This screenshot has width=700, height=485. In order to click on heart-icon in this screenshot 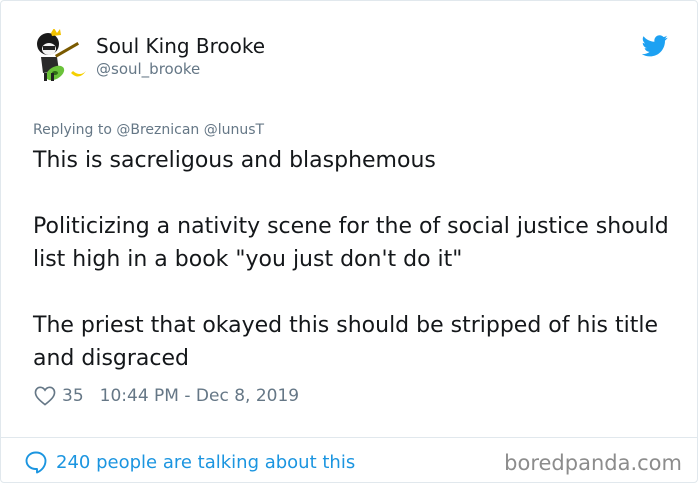, I will do `click(45, 396)`.